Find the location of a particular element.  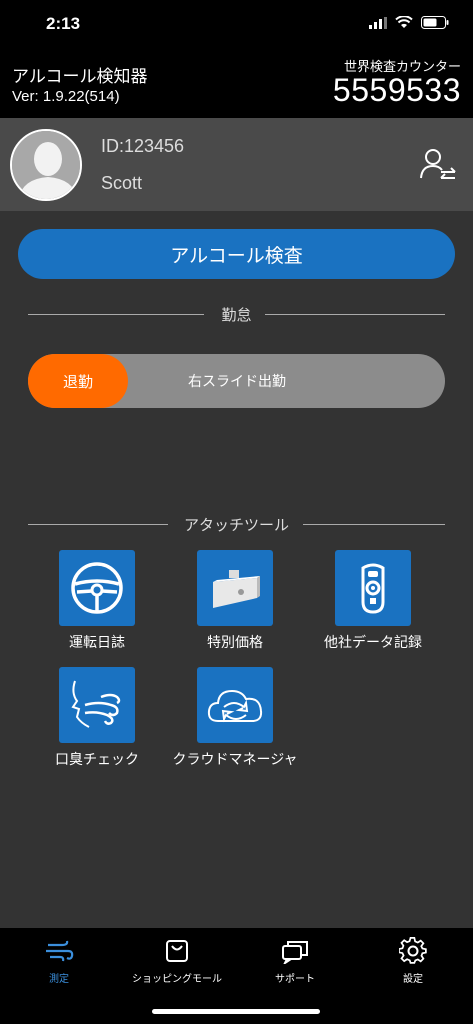

attendance-divider: 勤怠 is located at coordinates (236, 314).